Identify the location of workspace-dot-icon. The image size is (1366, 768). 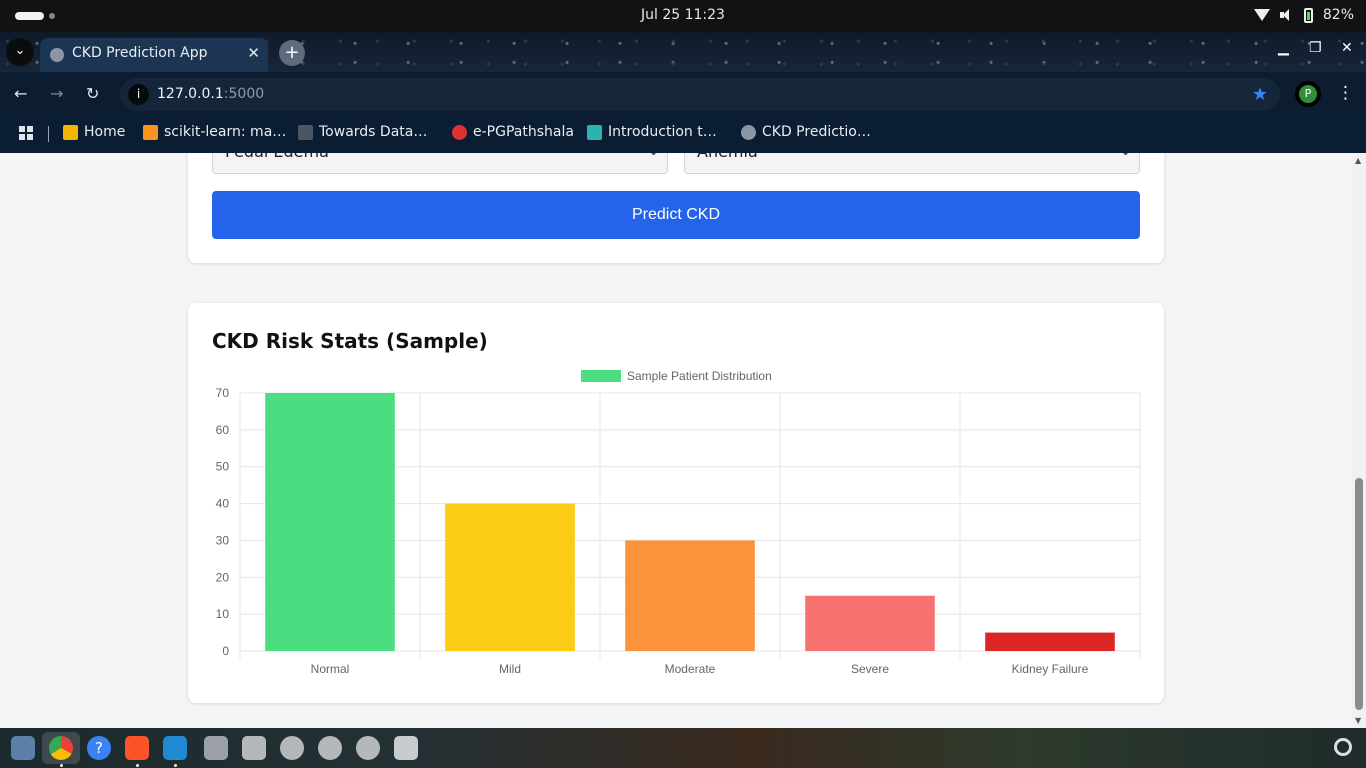
(52, 16).